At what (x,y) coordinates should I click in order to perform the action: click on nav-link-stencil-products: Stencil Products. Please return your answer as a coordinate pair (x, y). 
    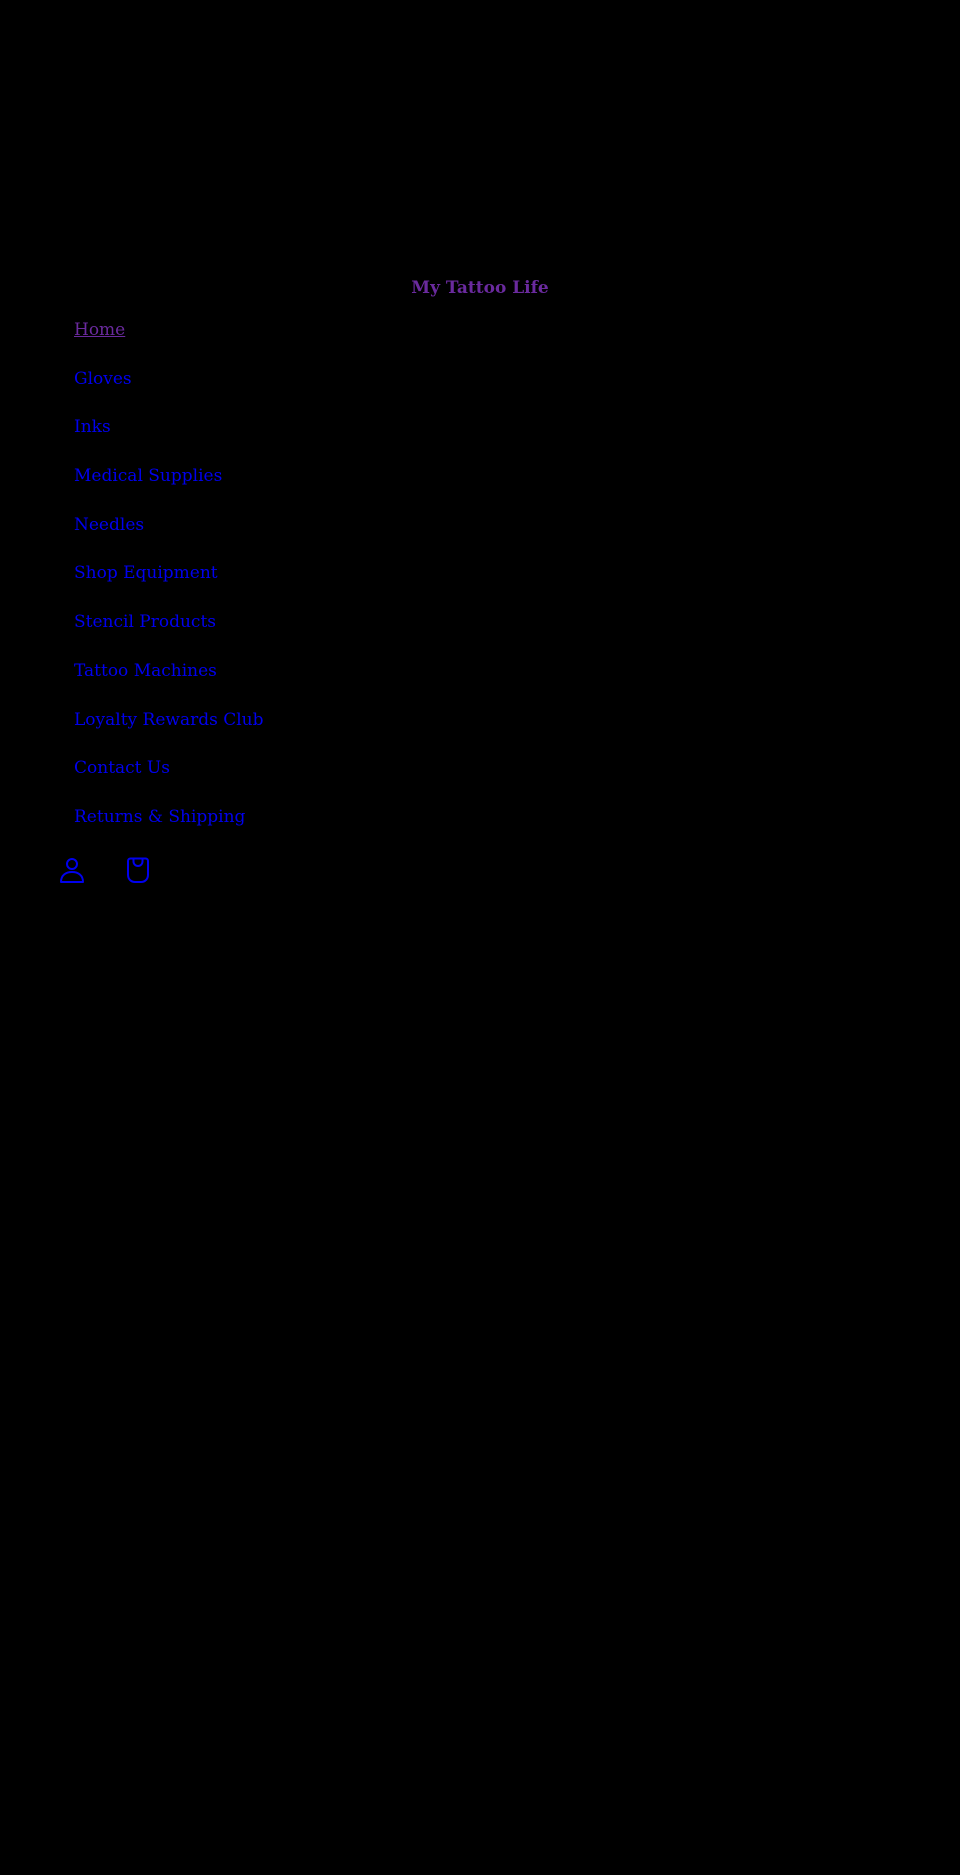
    Looking at the image, I should click on (145, 622).